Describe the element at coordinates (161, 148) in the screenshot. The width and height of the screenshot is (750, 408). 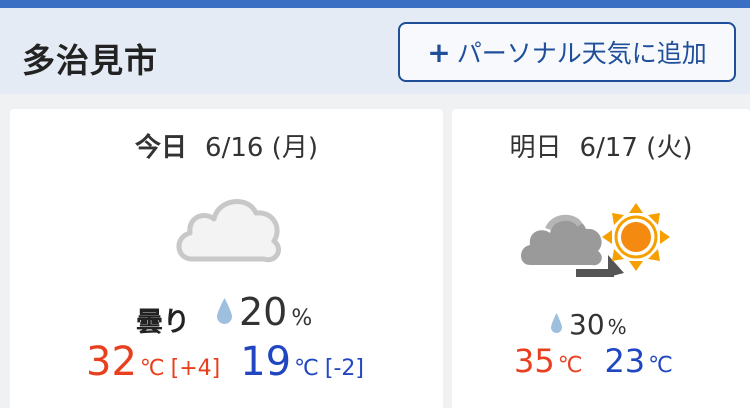
I see `today-day-label: 今日` at that location.